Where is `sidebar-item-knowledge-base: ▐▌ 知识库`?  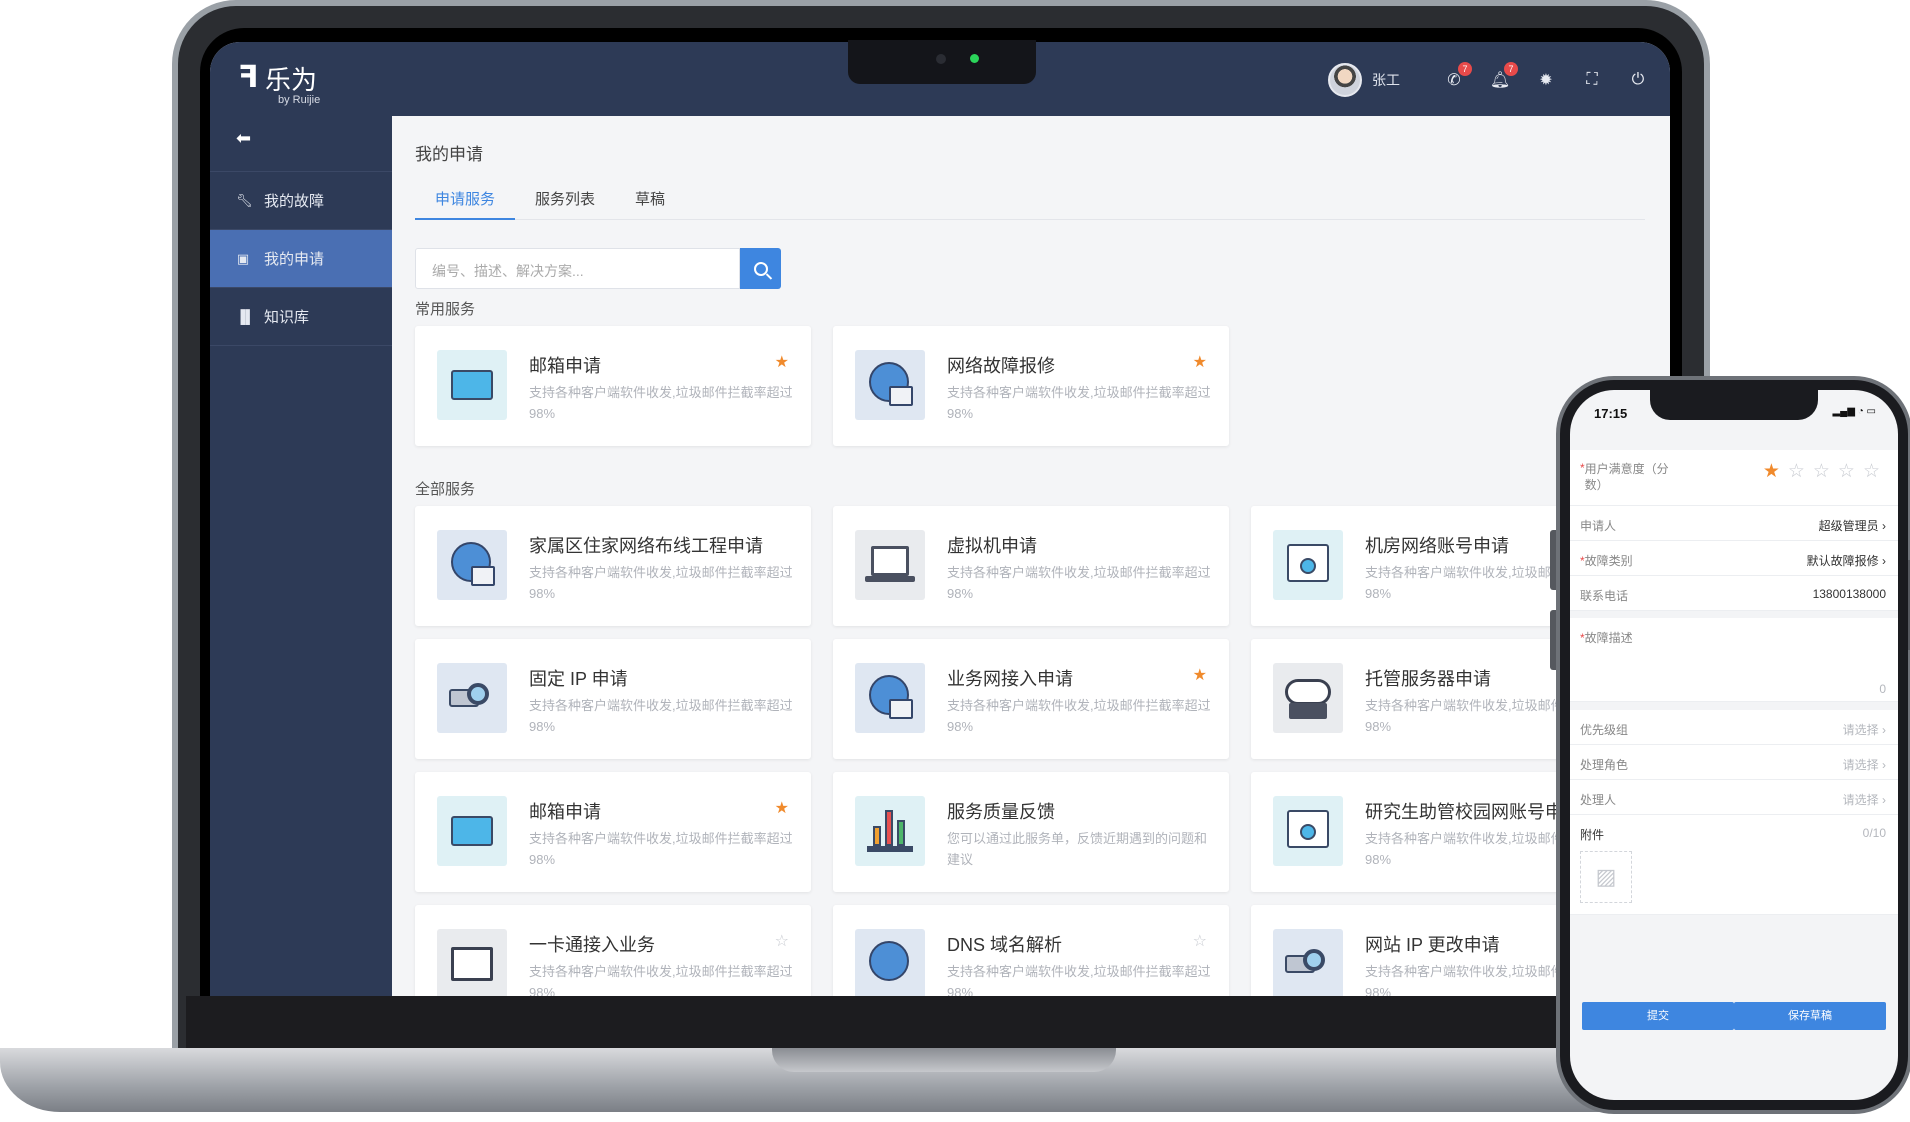 sidebar-item-knowledge-base: ▐▌ 知识库 is located at coordinates (301, 317).